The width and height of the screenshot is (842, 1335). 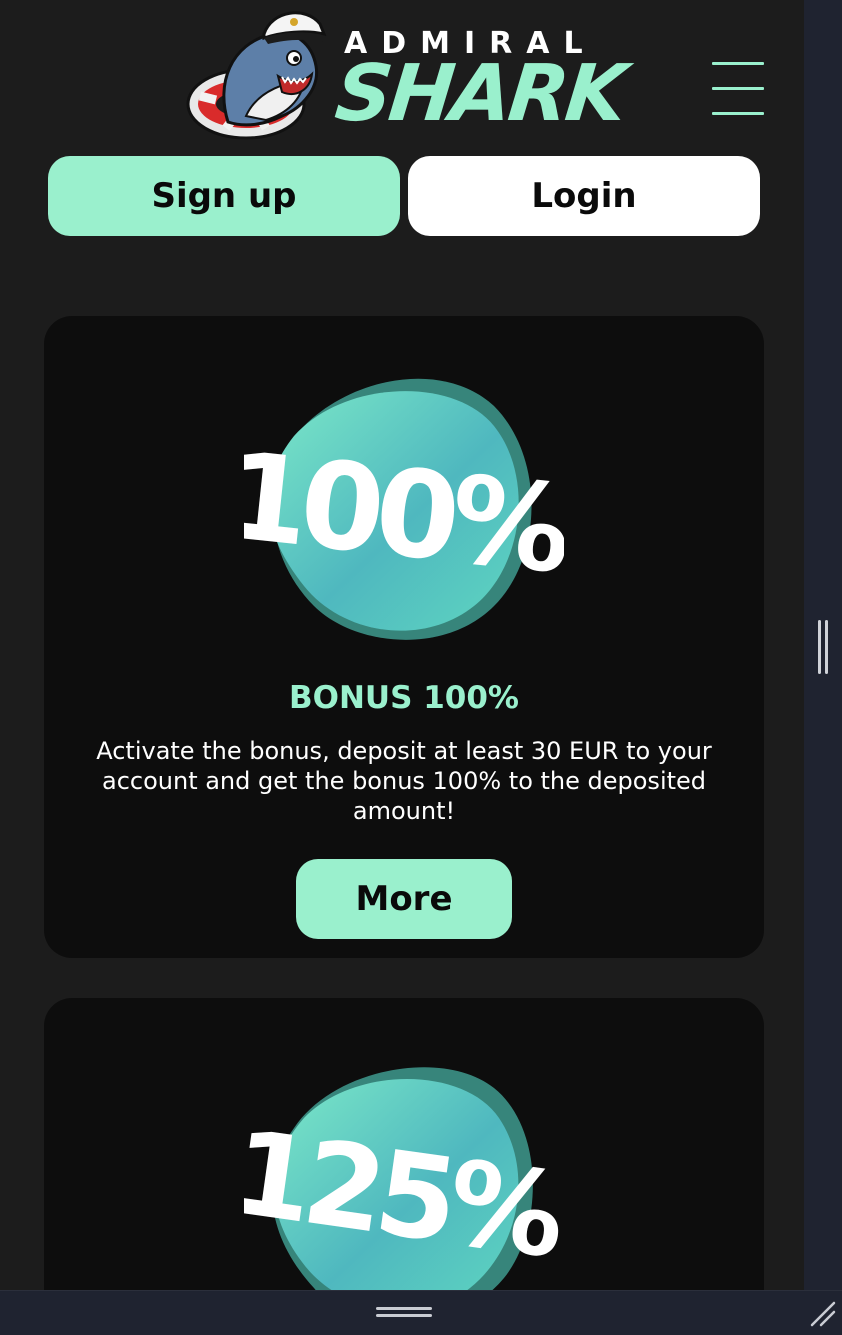 What do you see at coordinates (404, 899) in the screenshot?
I see `more-button: More` at bounding box center [404, 899].